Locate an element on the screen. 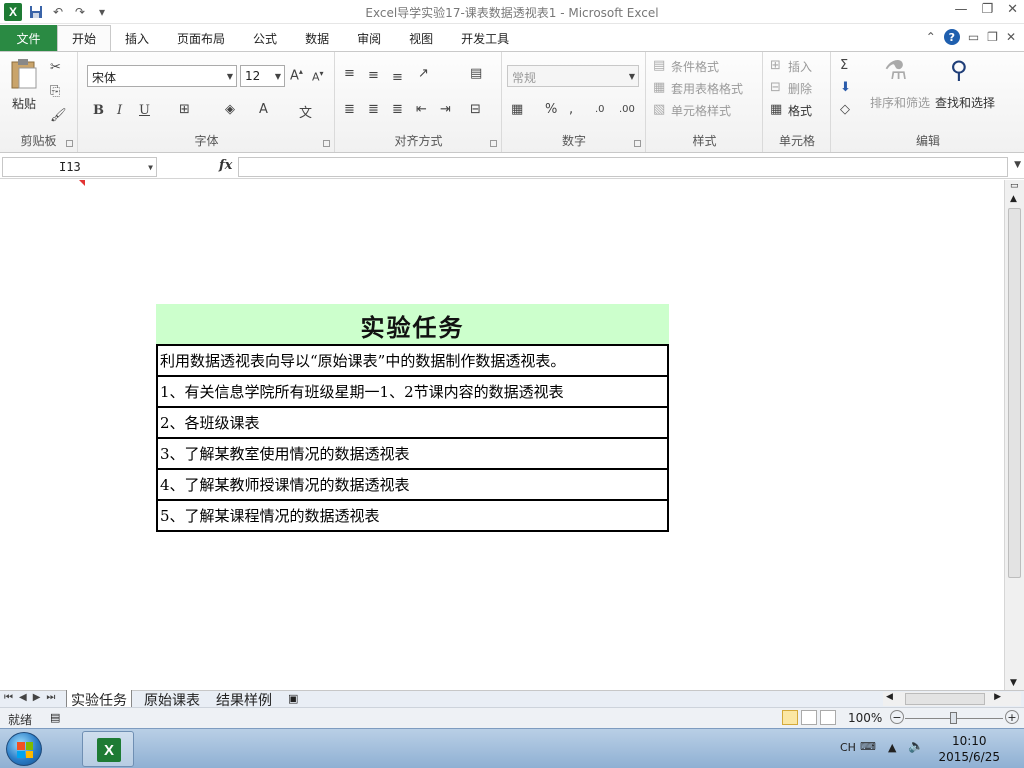 The image size is (1024, 768). sort-filter-button: 排序和筛选 is located at coordinates (900, 102).